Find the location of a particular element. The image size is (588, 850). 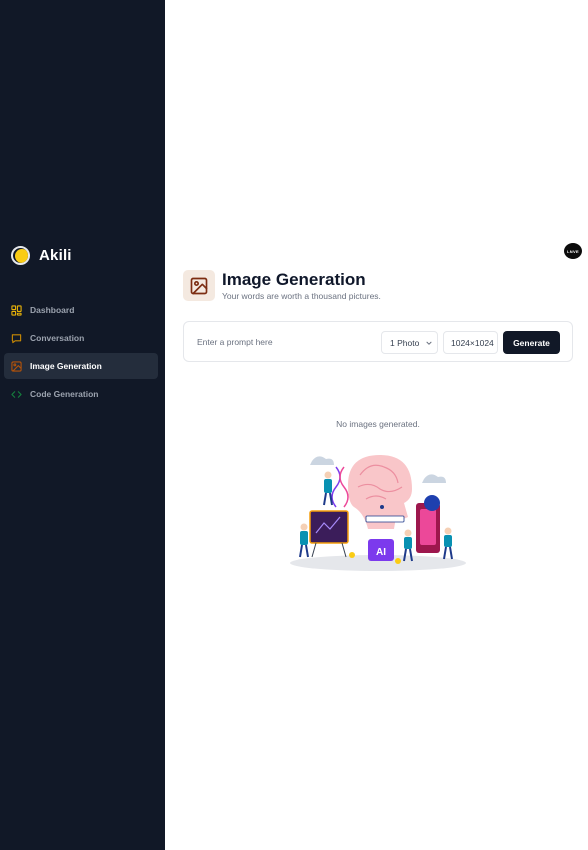

sidebar-nav: Dashboard Conversation Image Generation is located at coordinates (81, 353).